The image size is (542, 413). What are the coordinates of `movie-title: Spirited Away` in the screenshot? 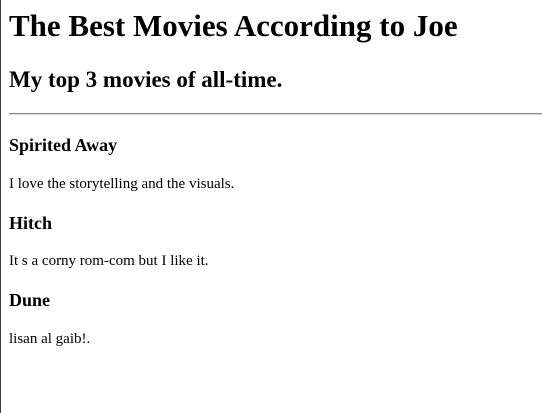 It's located at (63, 145).